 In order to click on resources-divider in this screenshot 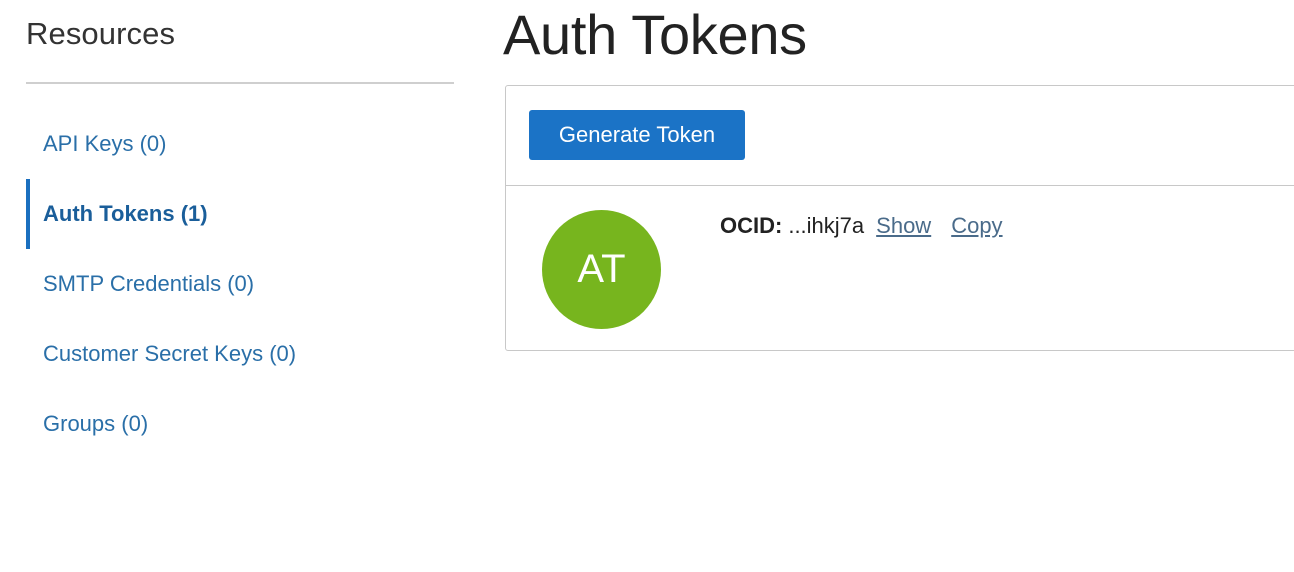, I will do `click(240, 83)`.